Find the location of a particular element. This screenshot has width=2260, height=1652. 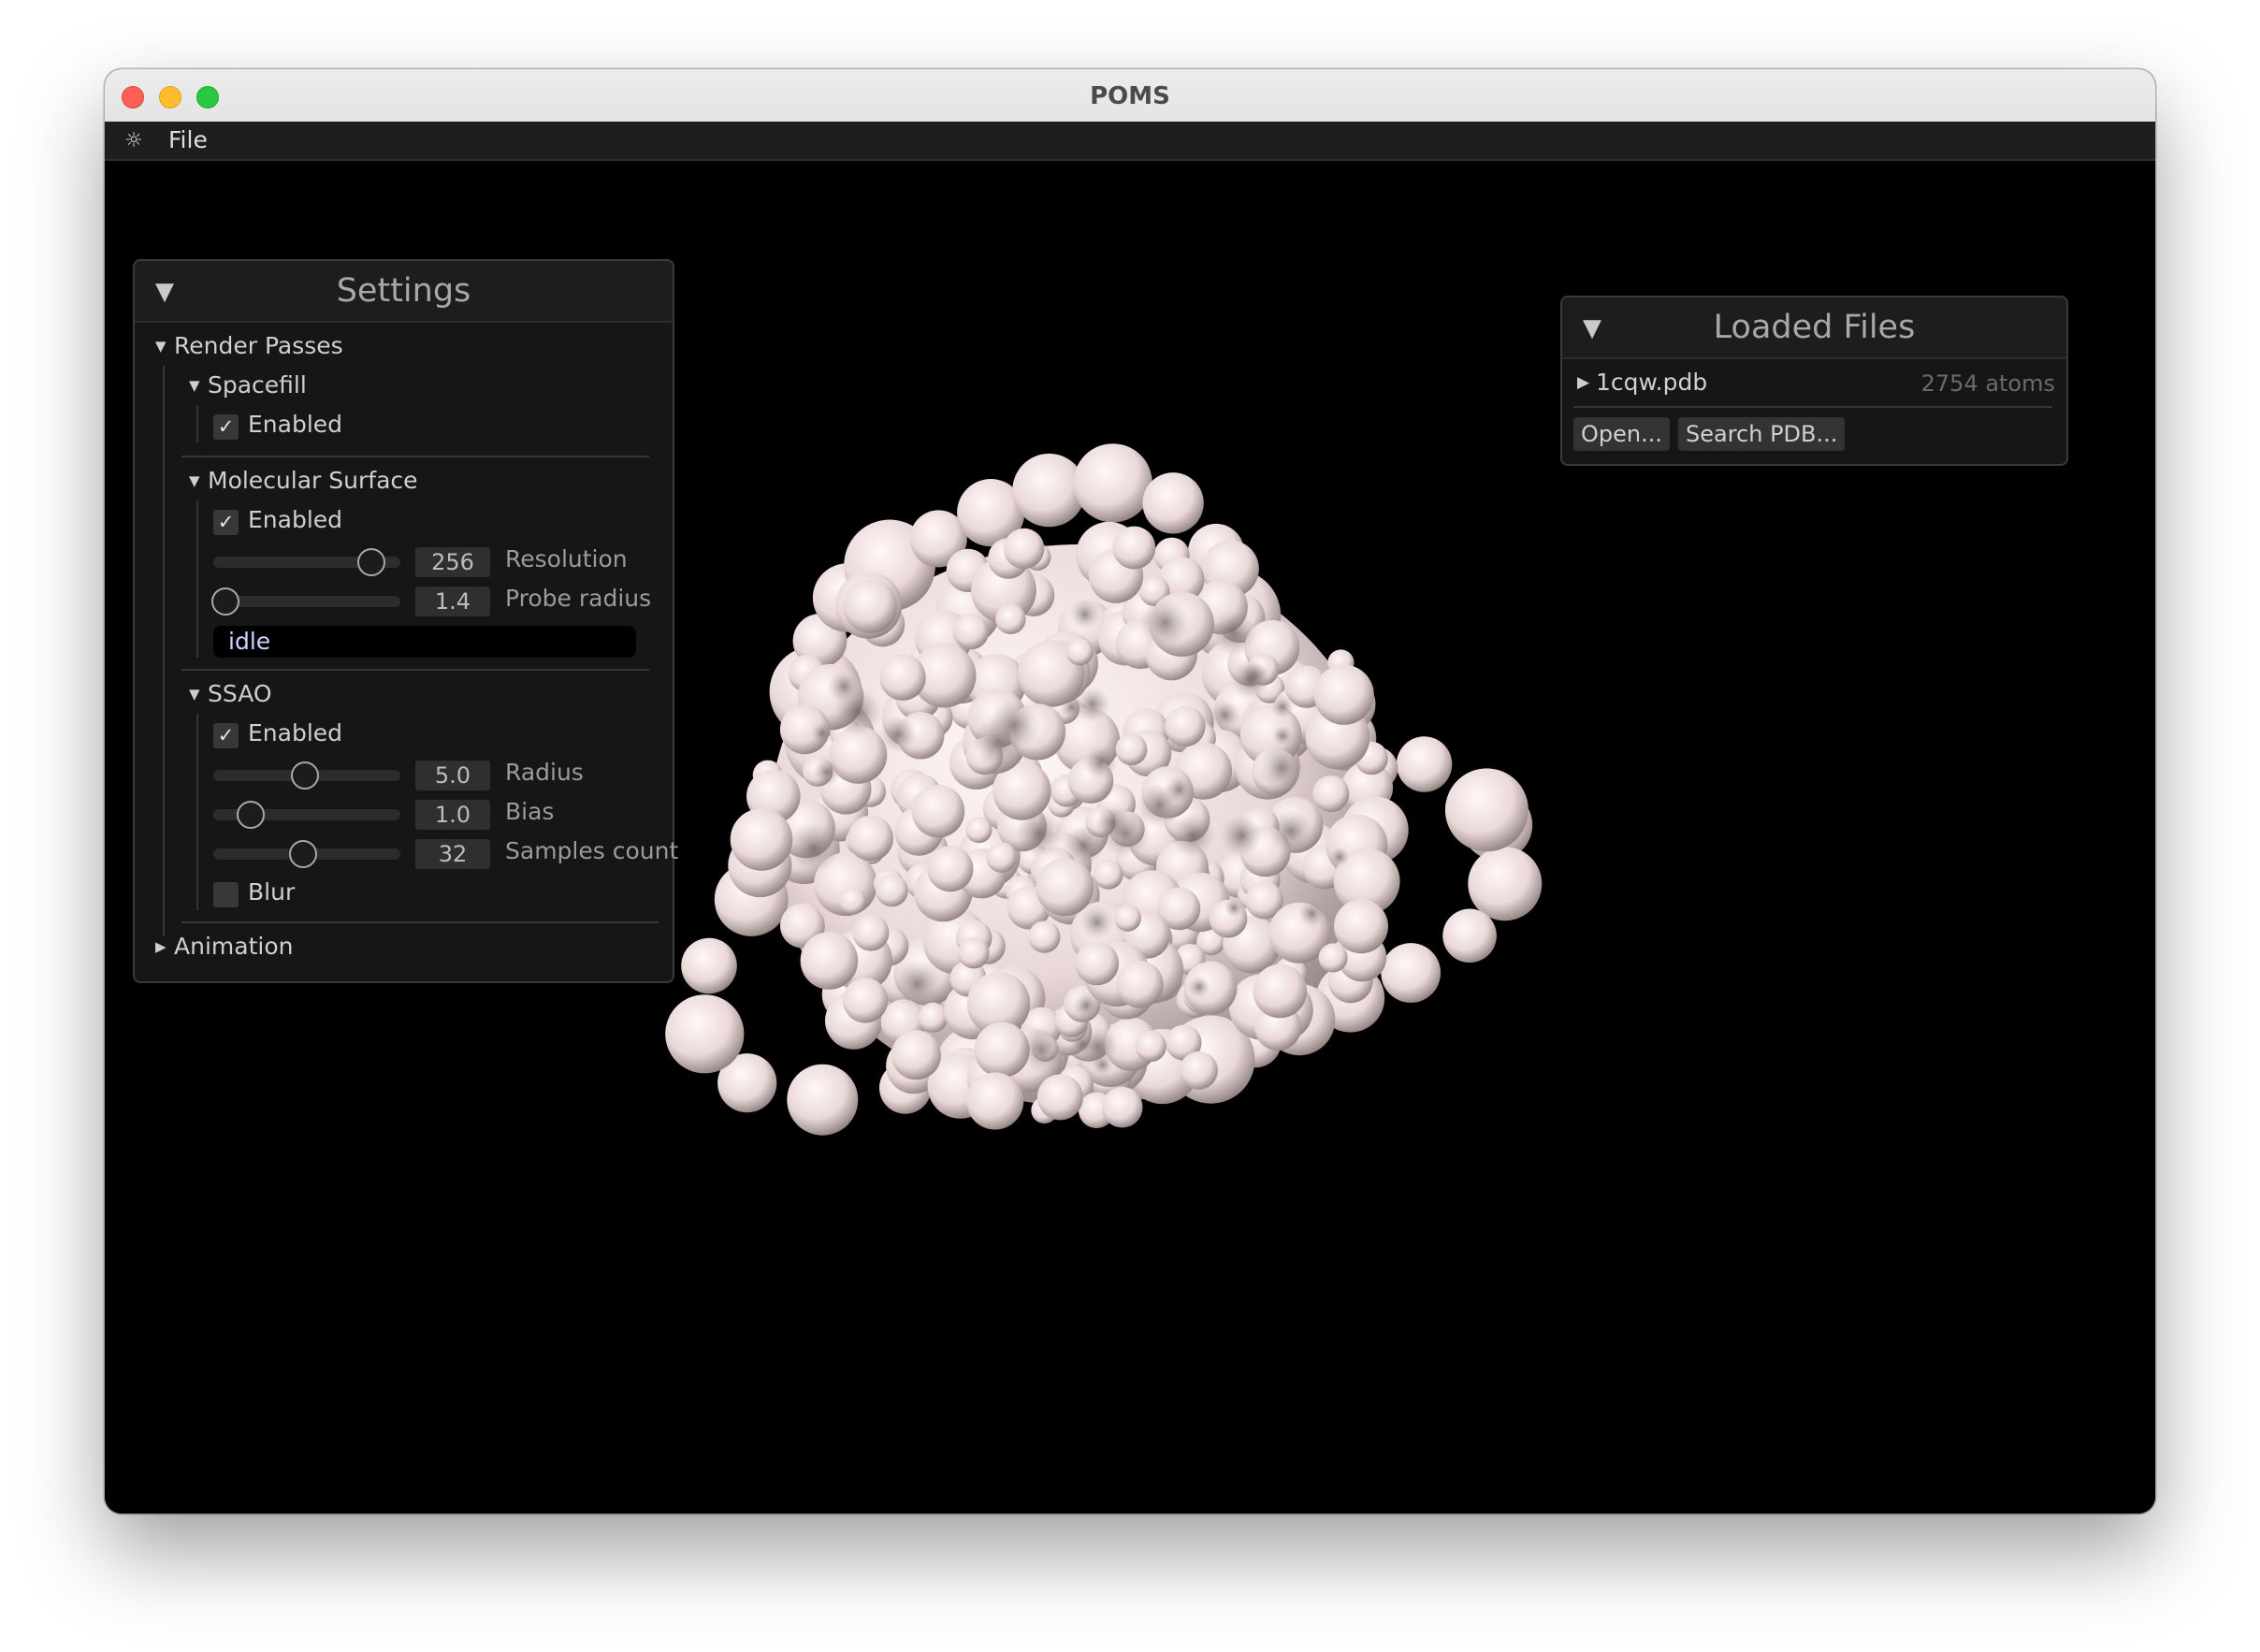

probe-radius-slider-knob is located at coordinates (225, 601).